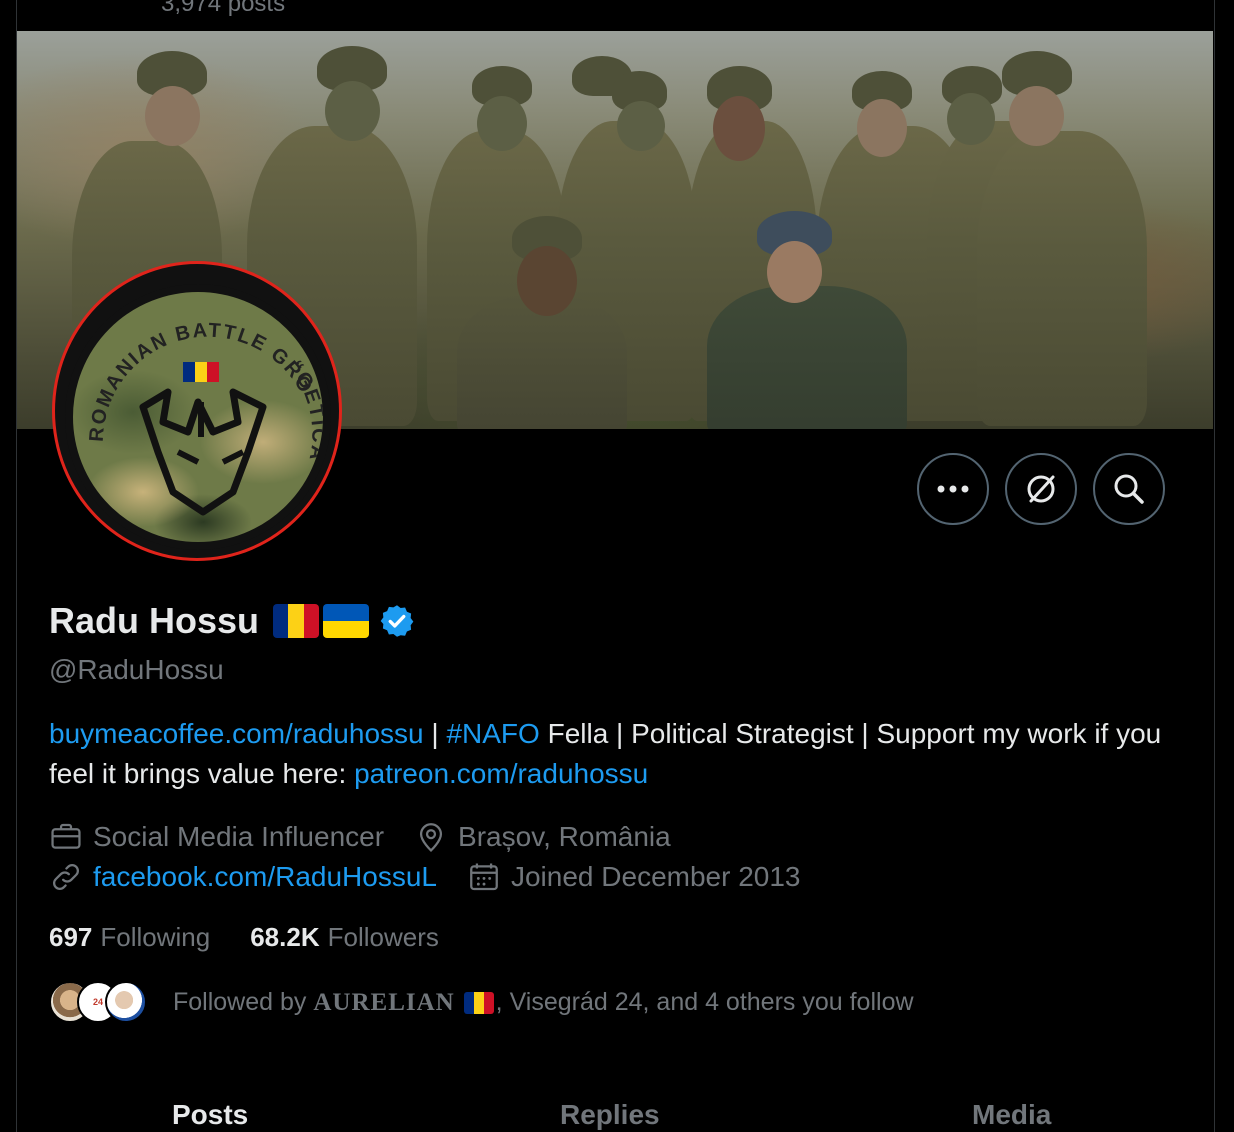 The image size is (1234, 1132). I want to click on ukraine-flag-icon, so click(346, 621).